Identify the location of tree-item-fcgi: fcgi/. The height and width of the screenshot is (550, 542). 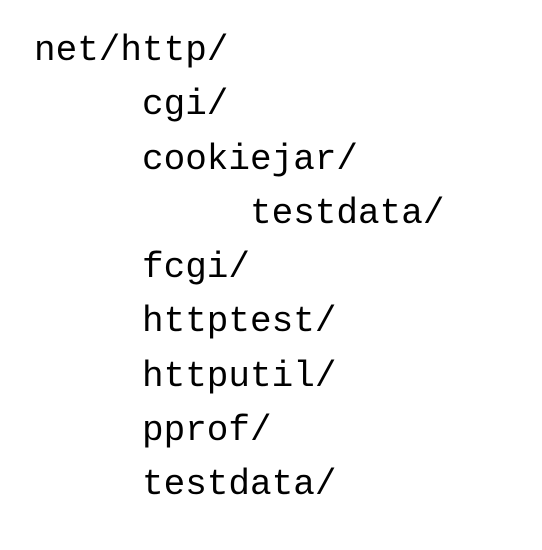
(196, 268).